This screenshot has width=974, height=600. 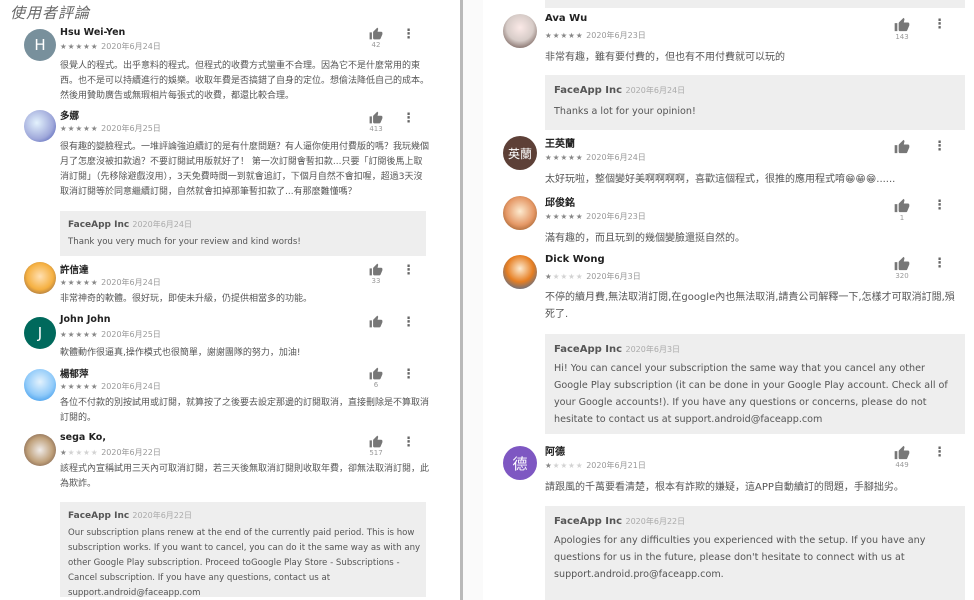 What do you see at coordinates (376, 129) in the screenshot?
I see `like-count: 413` at bounding box center [376, 129].